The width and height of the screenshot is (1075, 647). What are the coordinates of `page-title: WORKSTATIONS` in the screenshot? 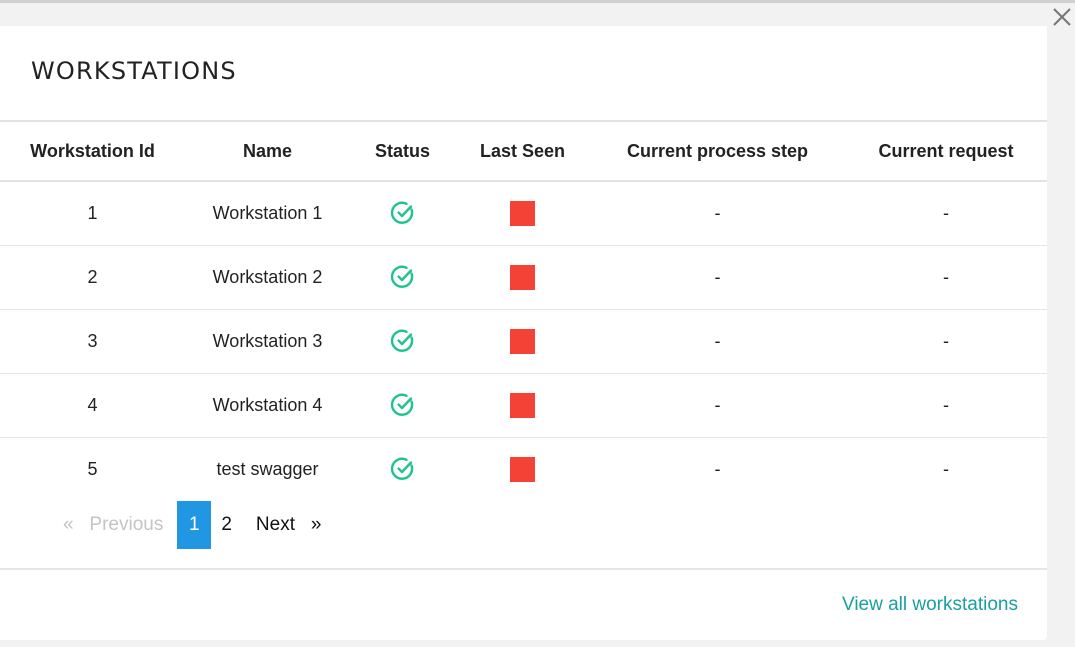 It's located at (134, 71).